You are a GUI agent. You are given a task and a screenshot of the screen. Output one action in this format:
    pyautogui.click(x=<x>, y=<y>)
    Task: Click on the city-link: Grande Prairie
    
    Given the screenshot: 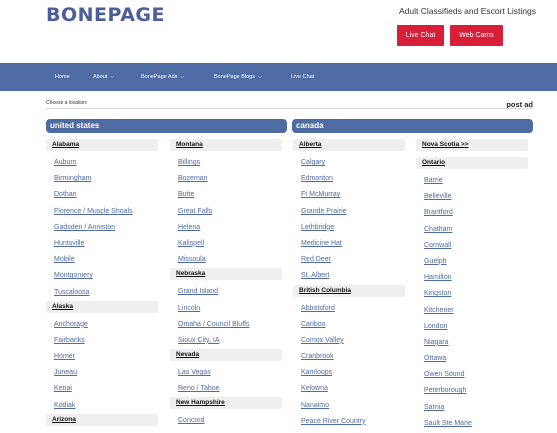 What is the action you would take?
    pyautogui.click(x=349, y=212)
    